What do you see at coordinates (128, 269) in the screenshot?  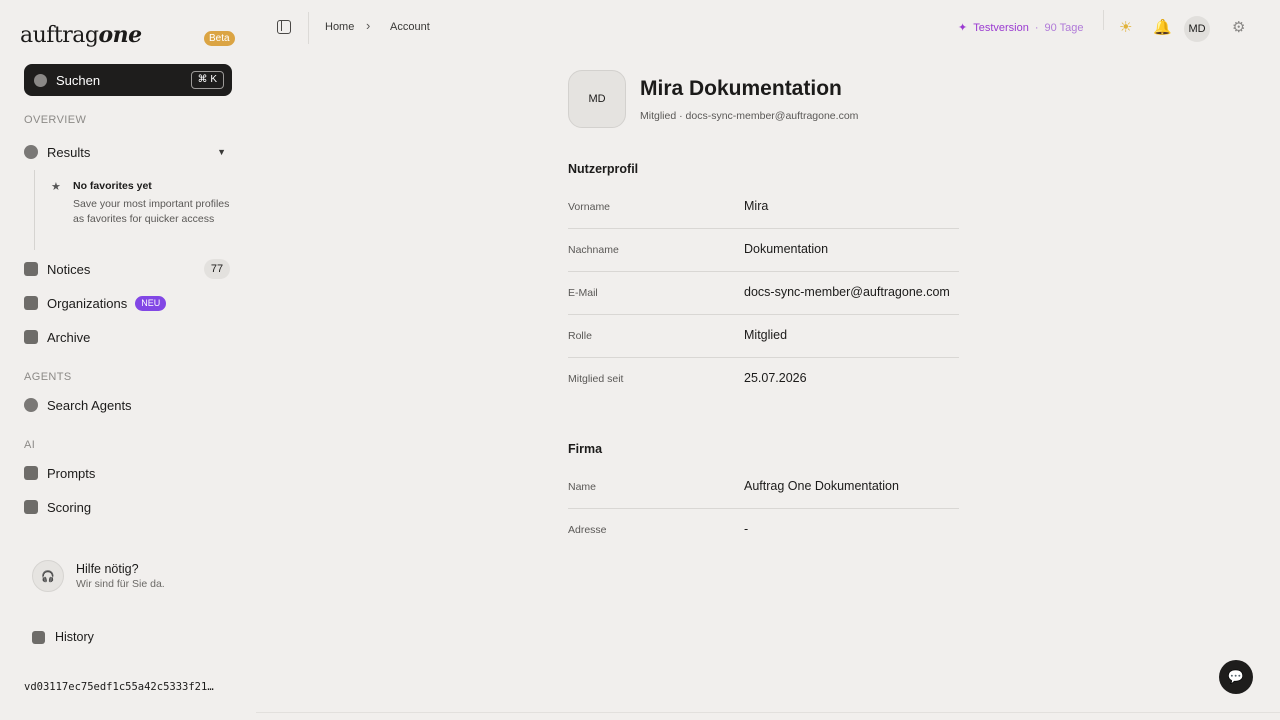 I see `sidebar-item-notices: Notices 77` at bounding box center [128, 269].